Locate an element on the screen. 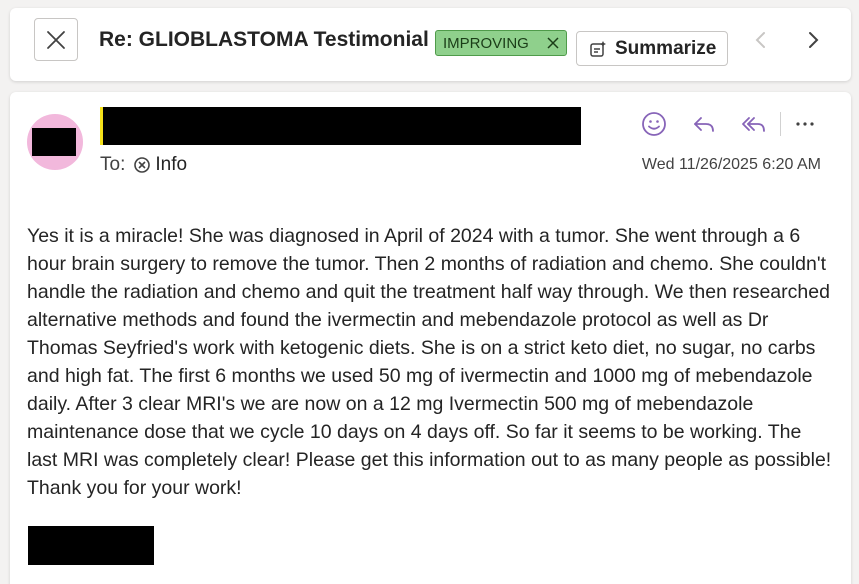  summarize-label: Summarize is located at coordinates (666, 48).